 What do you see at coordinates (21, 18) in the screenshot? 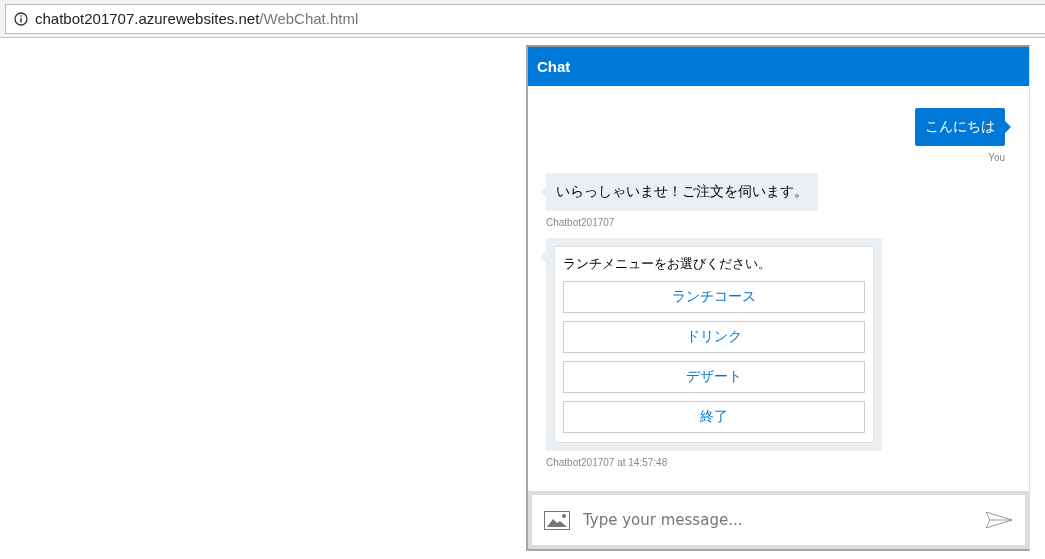
I see `info-icon` at bounding box center [21, 18].